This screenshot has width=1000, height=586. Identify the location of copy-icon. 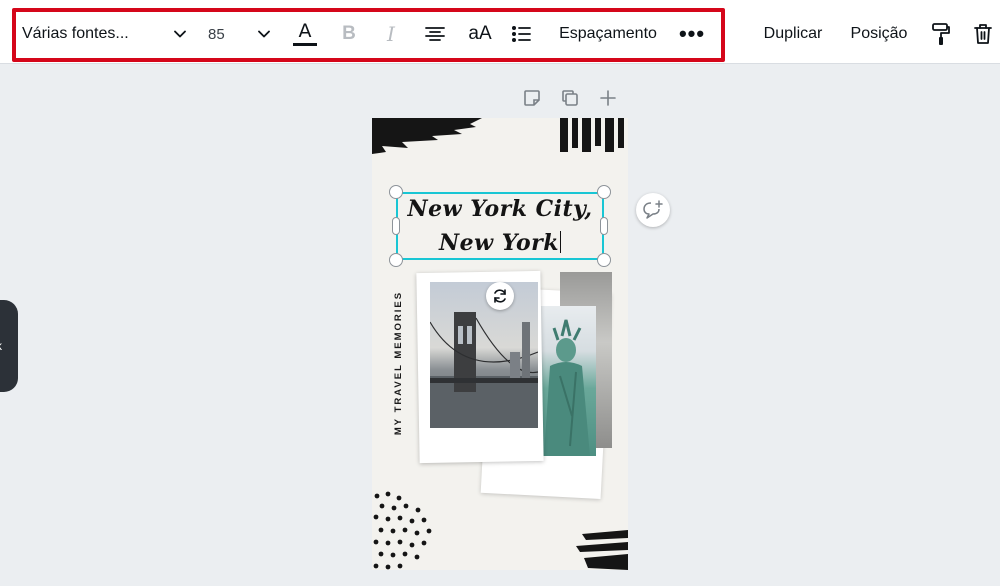
(570, 98).